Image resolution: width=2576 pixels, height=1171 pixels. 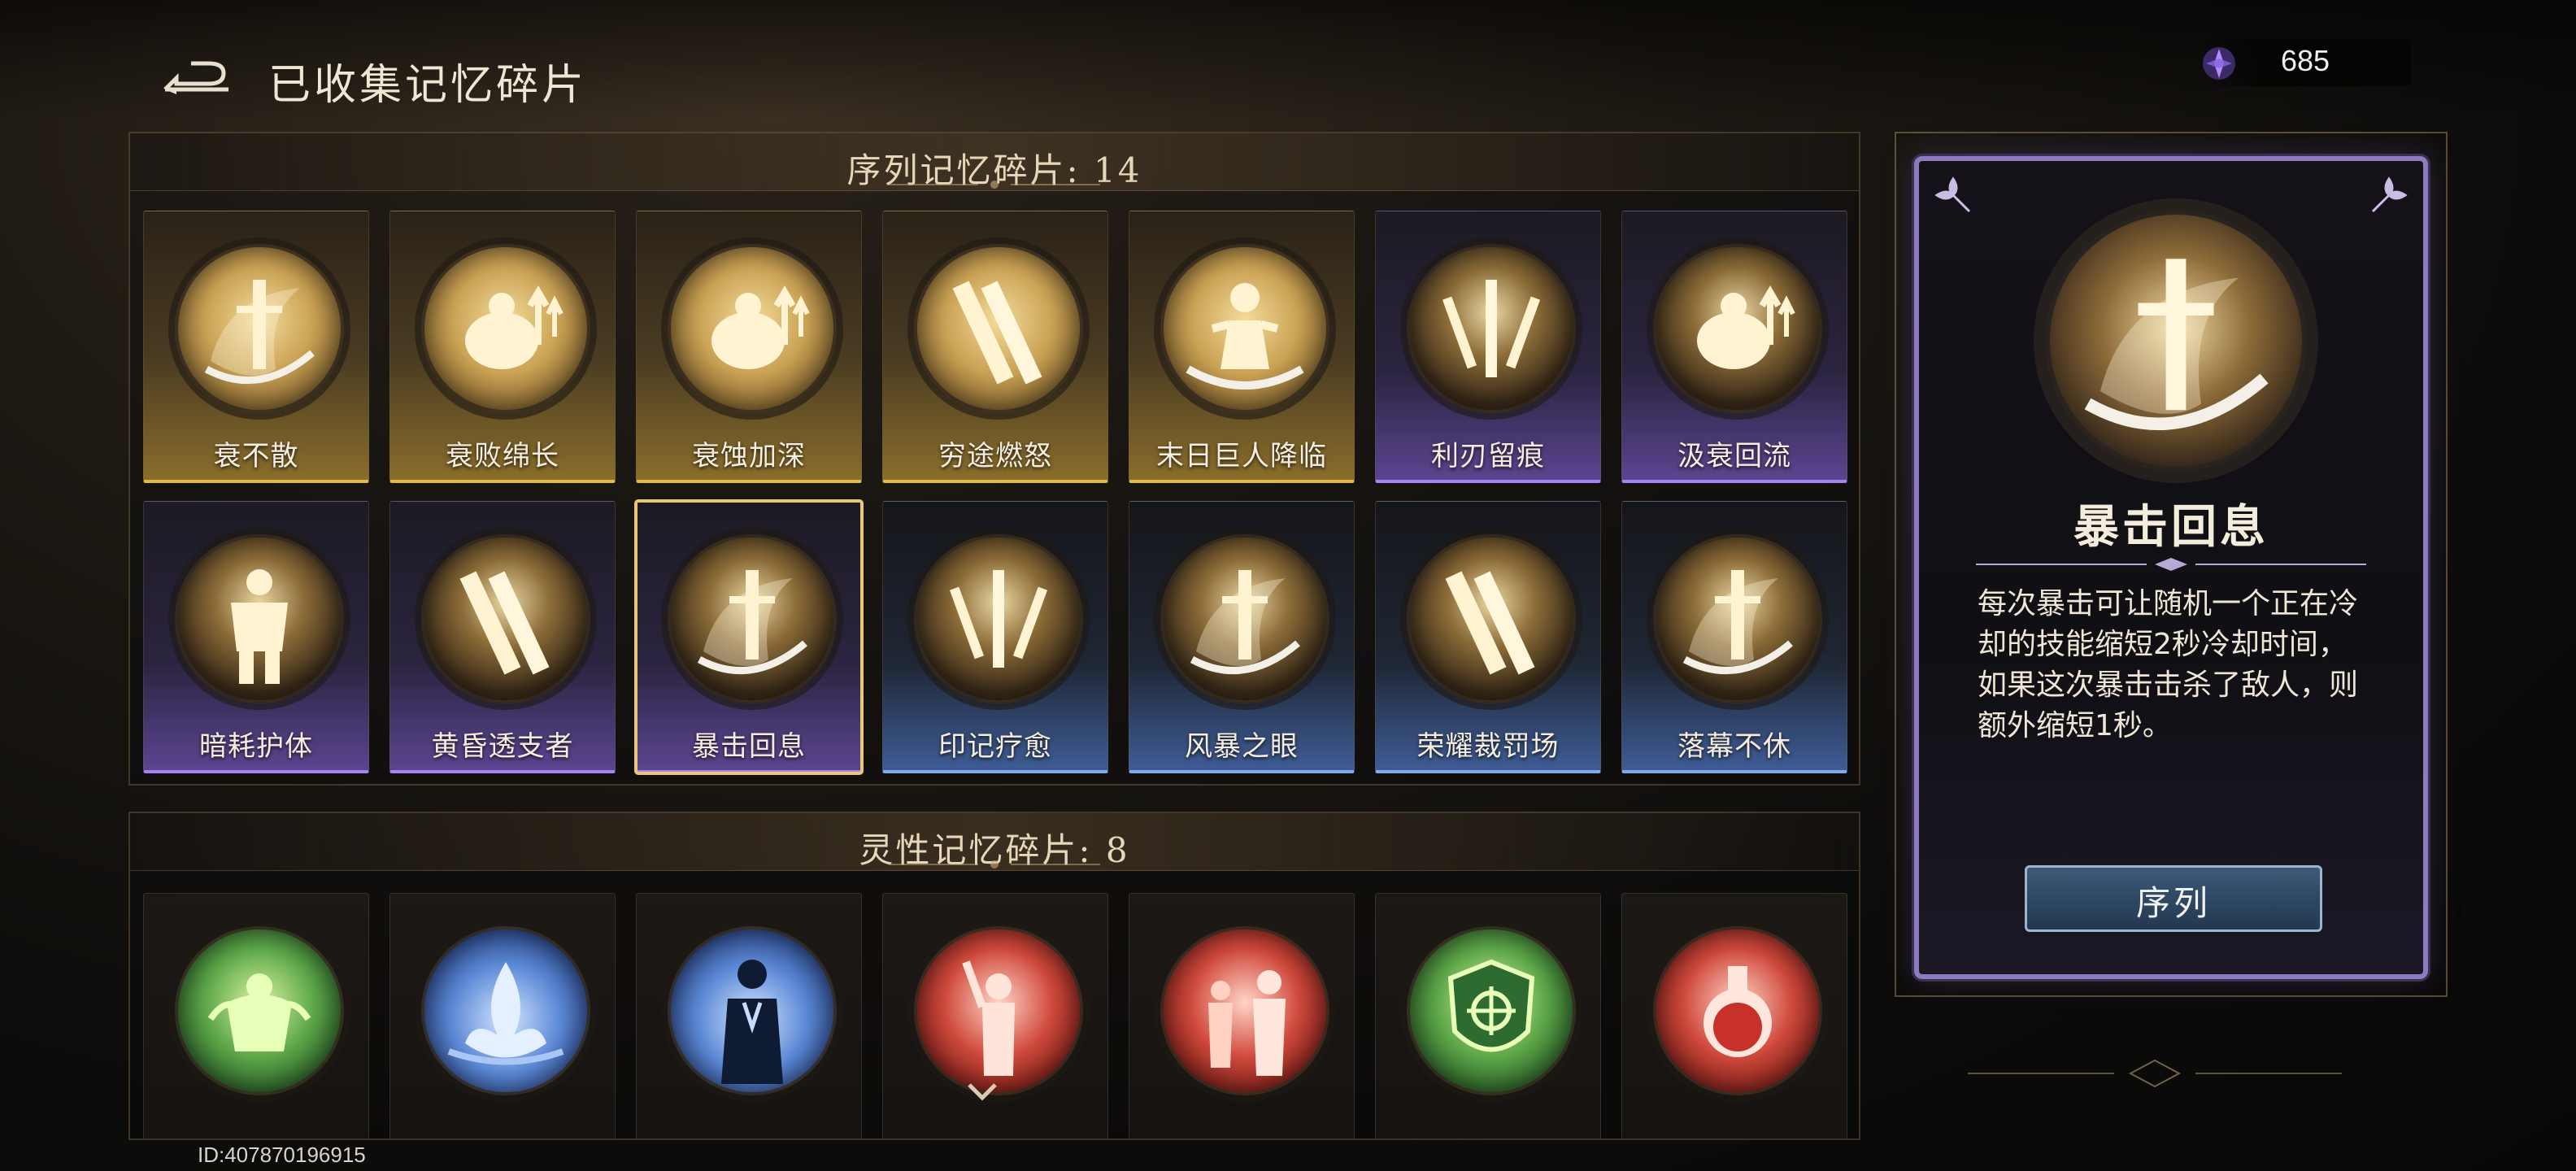 What do you see at coordinates (1488, 746) in the screenshot?
I see `fragment-card-label: 荣耀裁罚场` at bounding box center [1488, 746].